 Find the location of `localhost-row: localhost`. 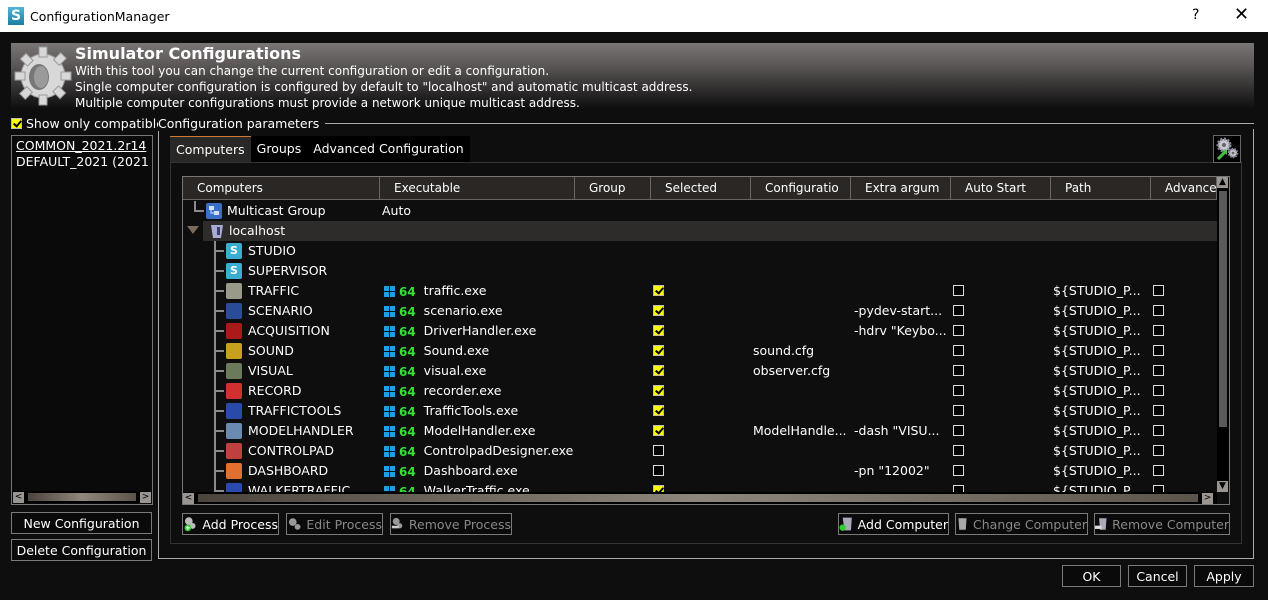

localhost-row: localhost is located at coordinates (710, 231).